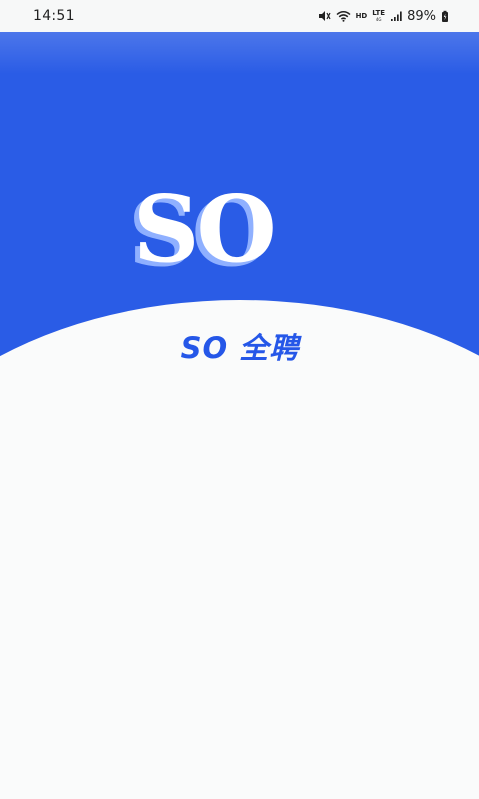 Image resolution: width=479 pixels, height=799 pixels. Describe the element at coordinates (361, 15) in the screenshot. I see `hd-icon: HD` at that location.